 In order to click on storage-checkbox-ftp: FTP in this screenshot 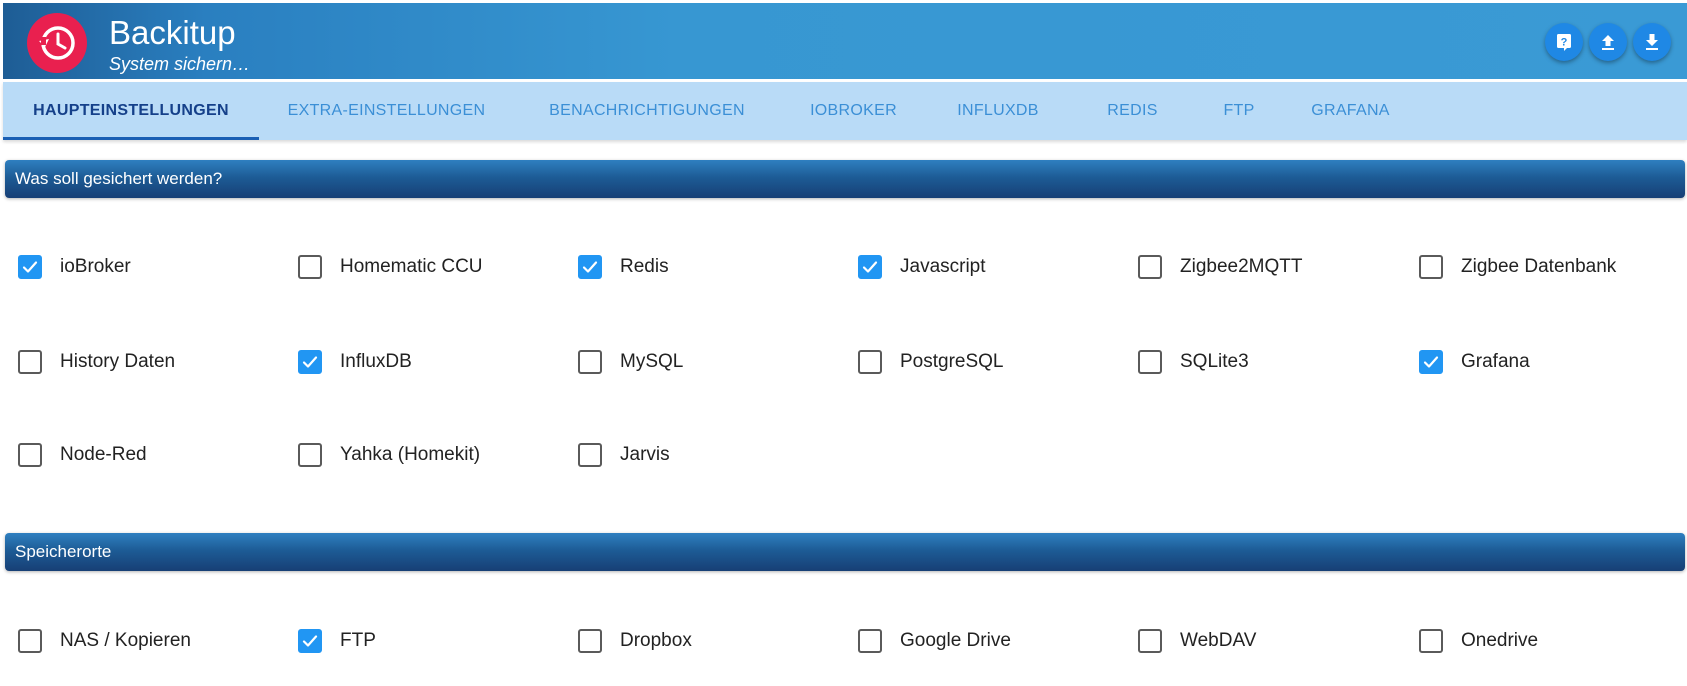, I will do `click(337, 641)`.